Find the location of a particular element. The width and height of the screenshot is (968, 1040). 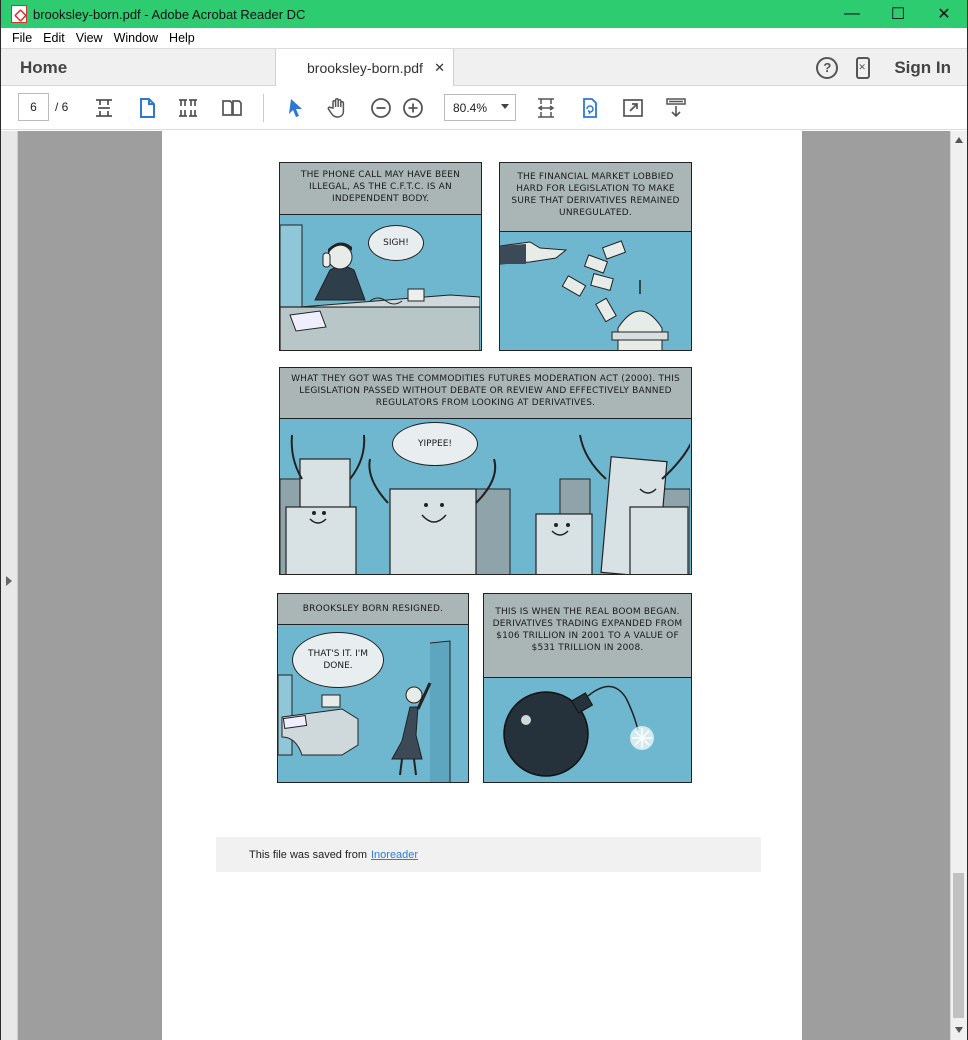

hand-tool-icon is located at coordinates (338, 108).